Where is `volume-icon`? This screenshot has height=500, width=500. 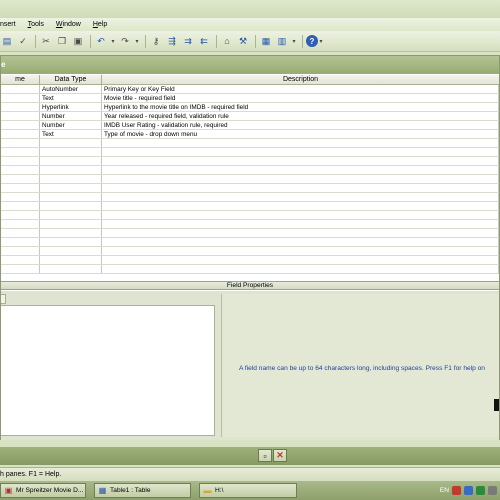
volume-icon is located at coordinates (492, 490).